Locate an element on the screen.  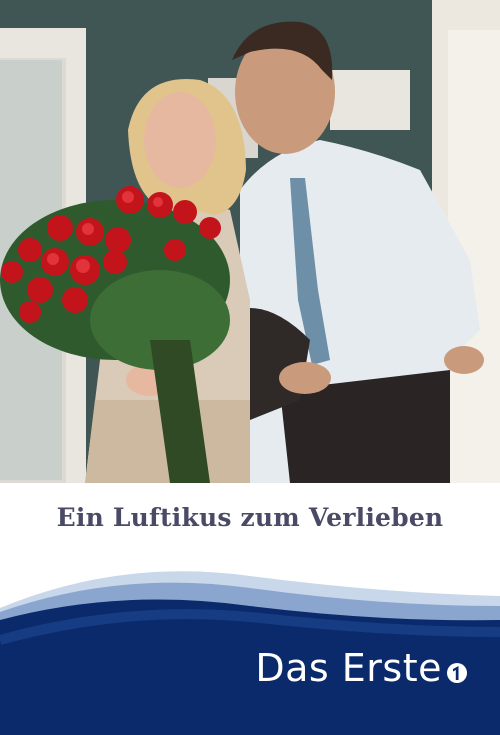
ard-one-logo-icon is located at coordinates (457, 666).